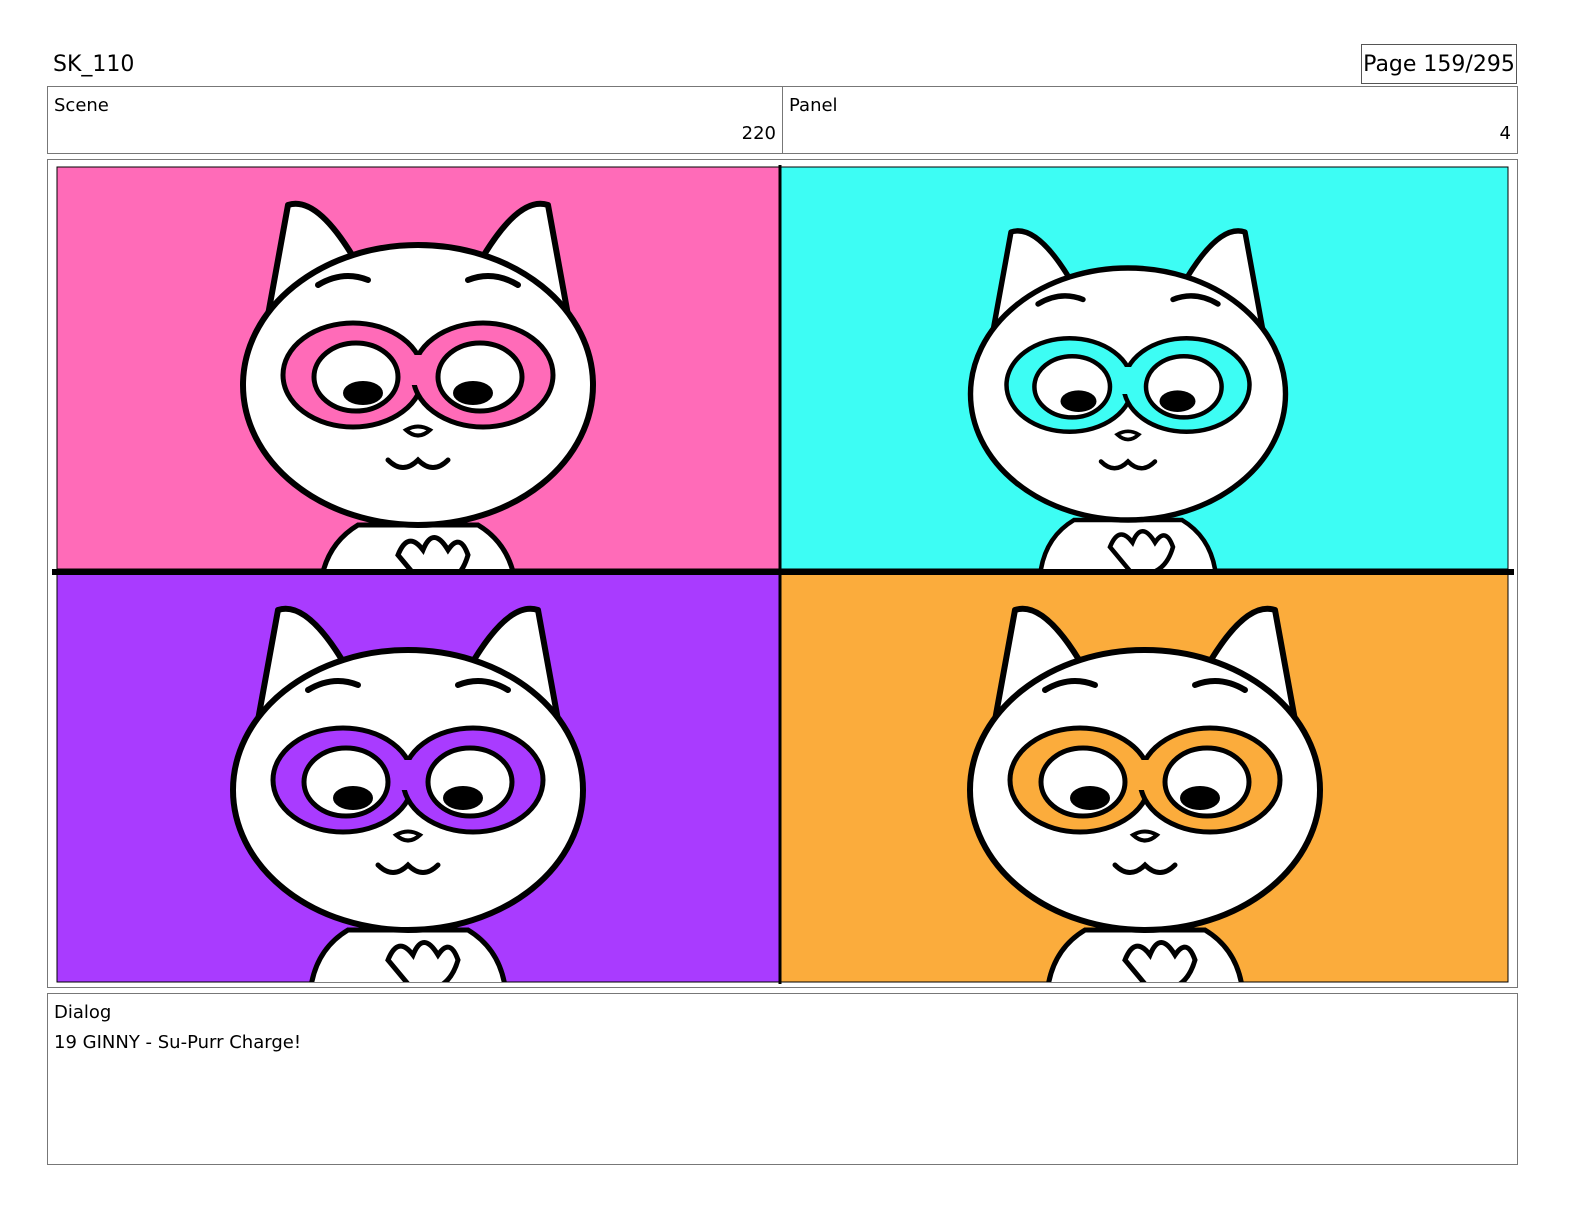 Image resolution: width=1584 pixels, height=1224 pixels. Describe the element at coordinates (758, 133) in the screenshot. I see `scene-value: 220` at that location.